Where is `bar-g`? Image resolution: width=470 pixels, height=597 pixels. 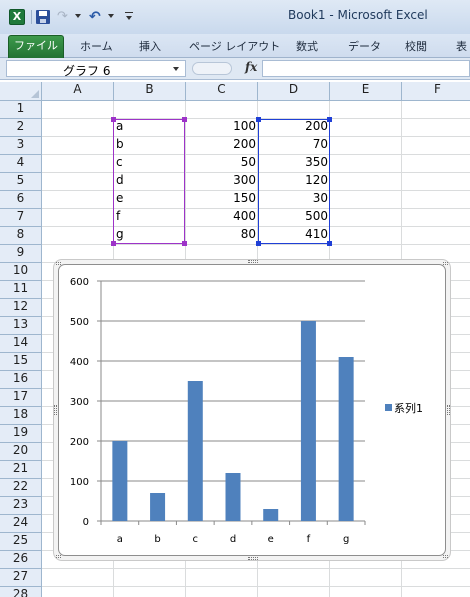 bar-g is located at coordinates (346, 439).